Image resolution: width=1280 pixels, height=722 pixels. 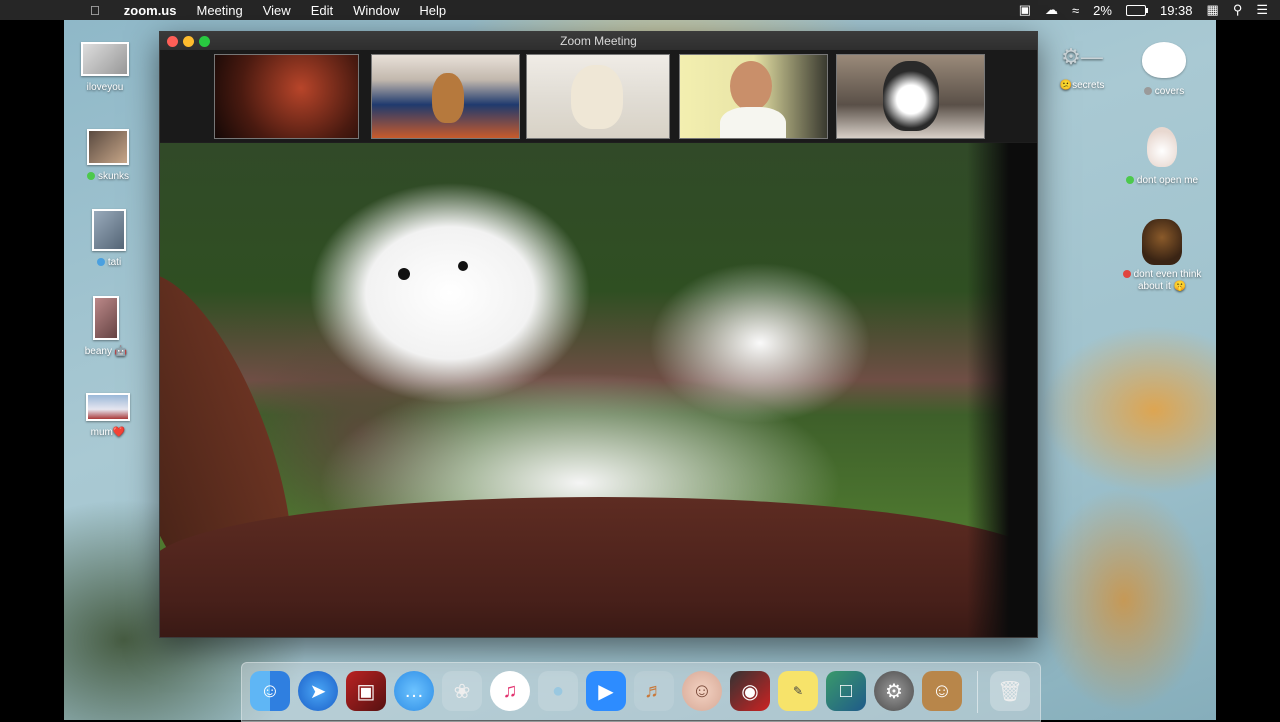 I want to click on fullscreen-button, so click(x=204, y=41).